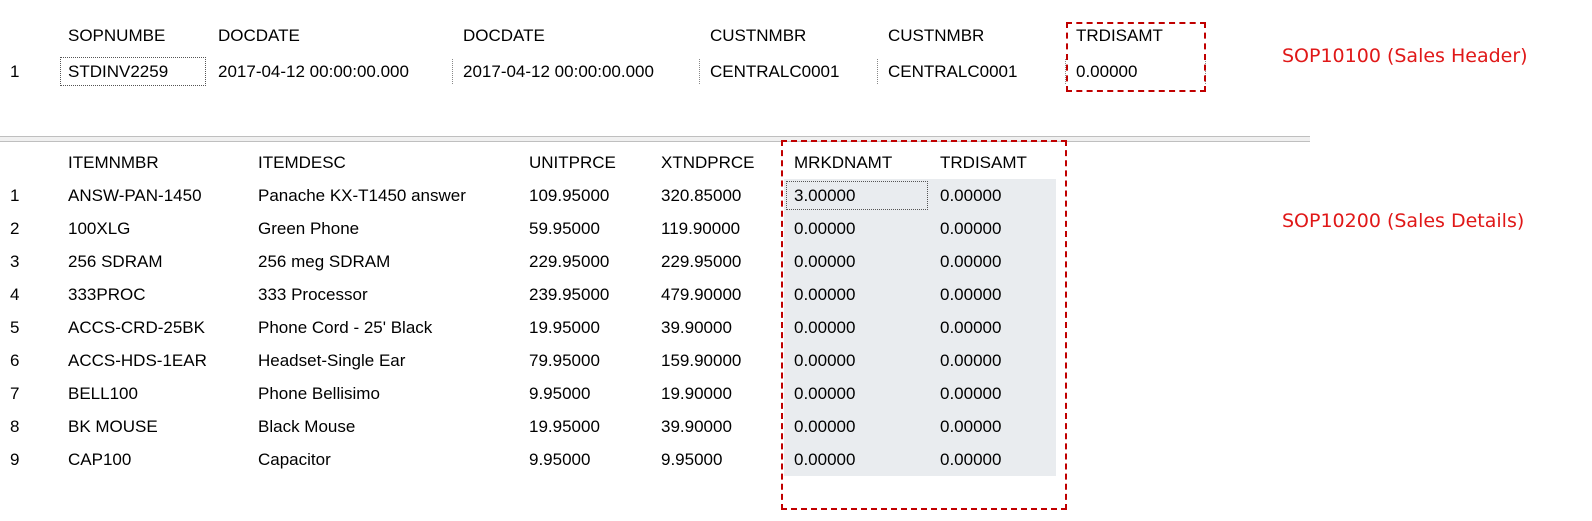  I want to click on row-number: 6, so click(29, 360).